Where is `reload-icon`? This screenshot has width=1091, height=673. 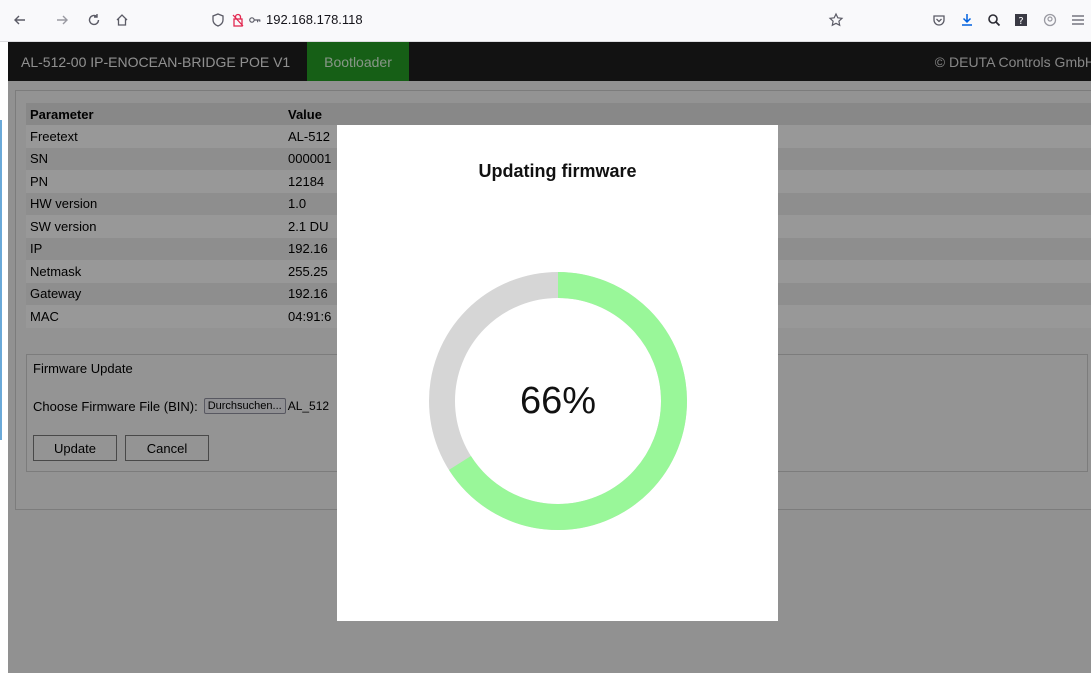
reload-icon is located at coordinates (94, 20).